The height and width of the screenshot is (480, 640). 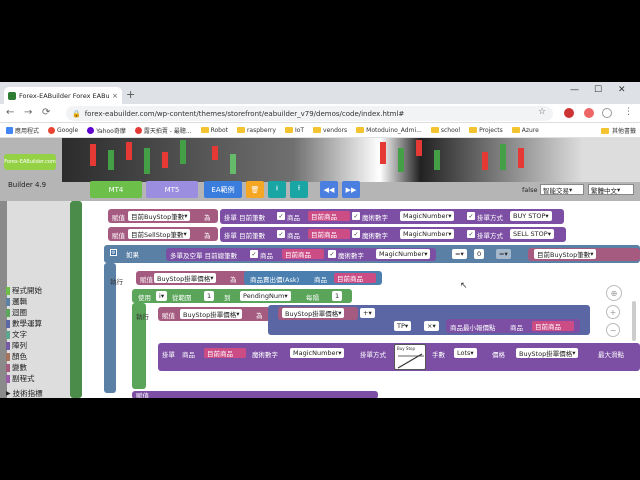 What do you see at coordinates (277, 189) in the screenshot?
I see `download-icon: ⭳` at bounding box center [277, 189].